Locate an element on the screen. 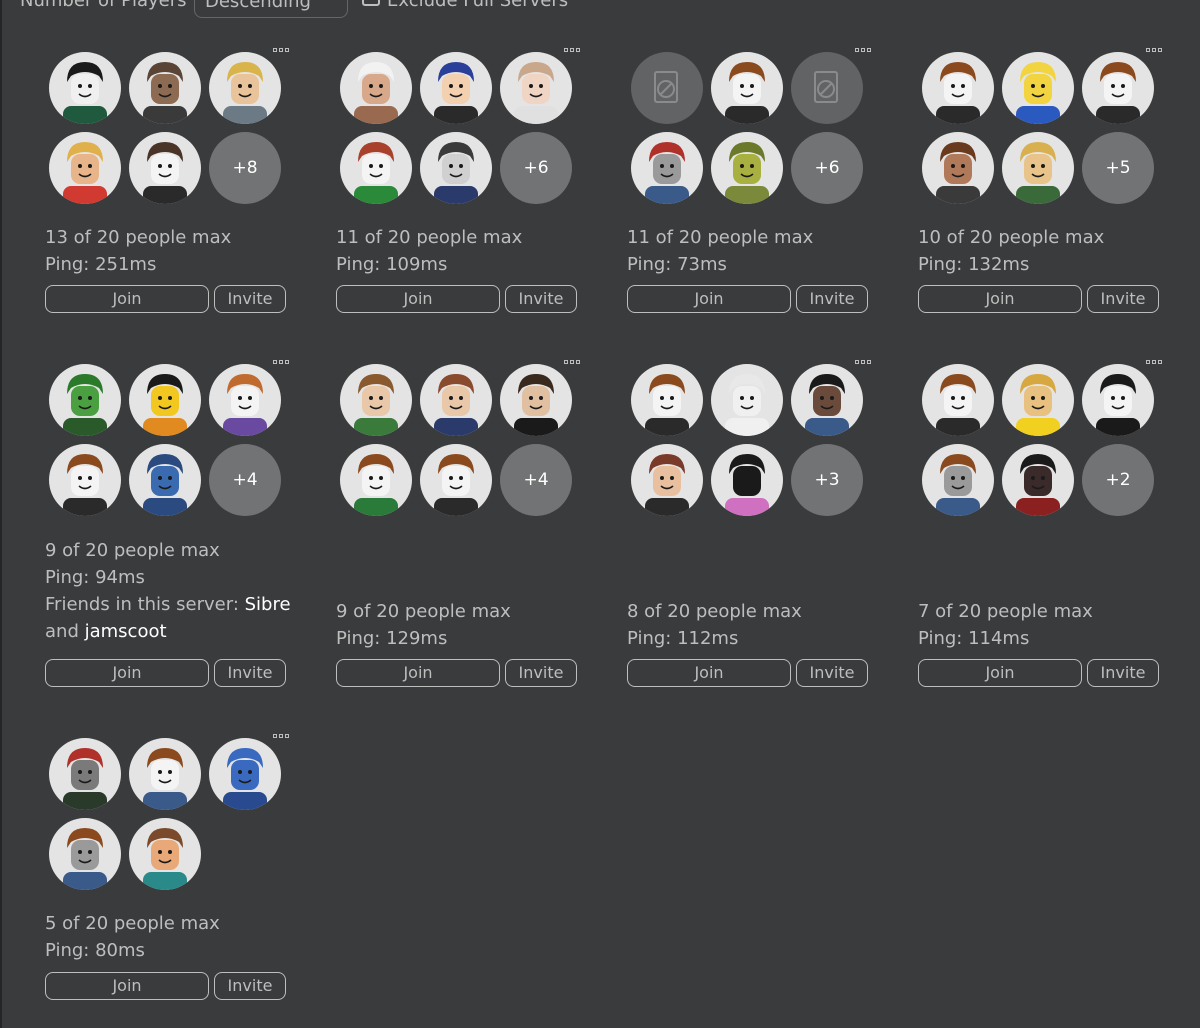  left-border is located at coordinates (1, 514).